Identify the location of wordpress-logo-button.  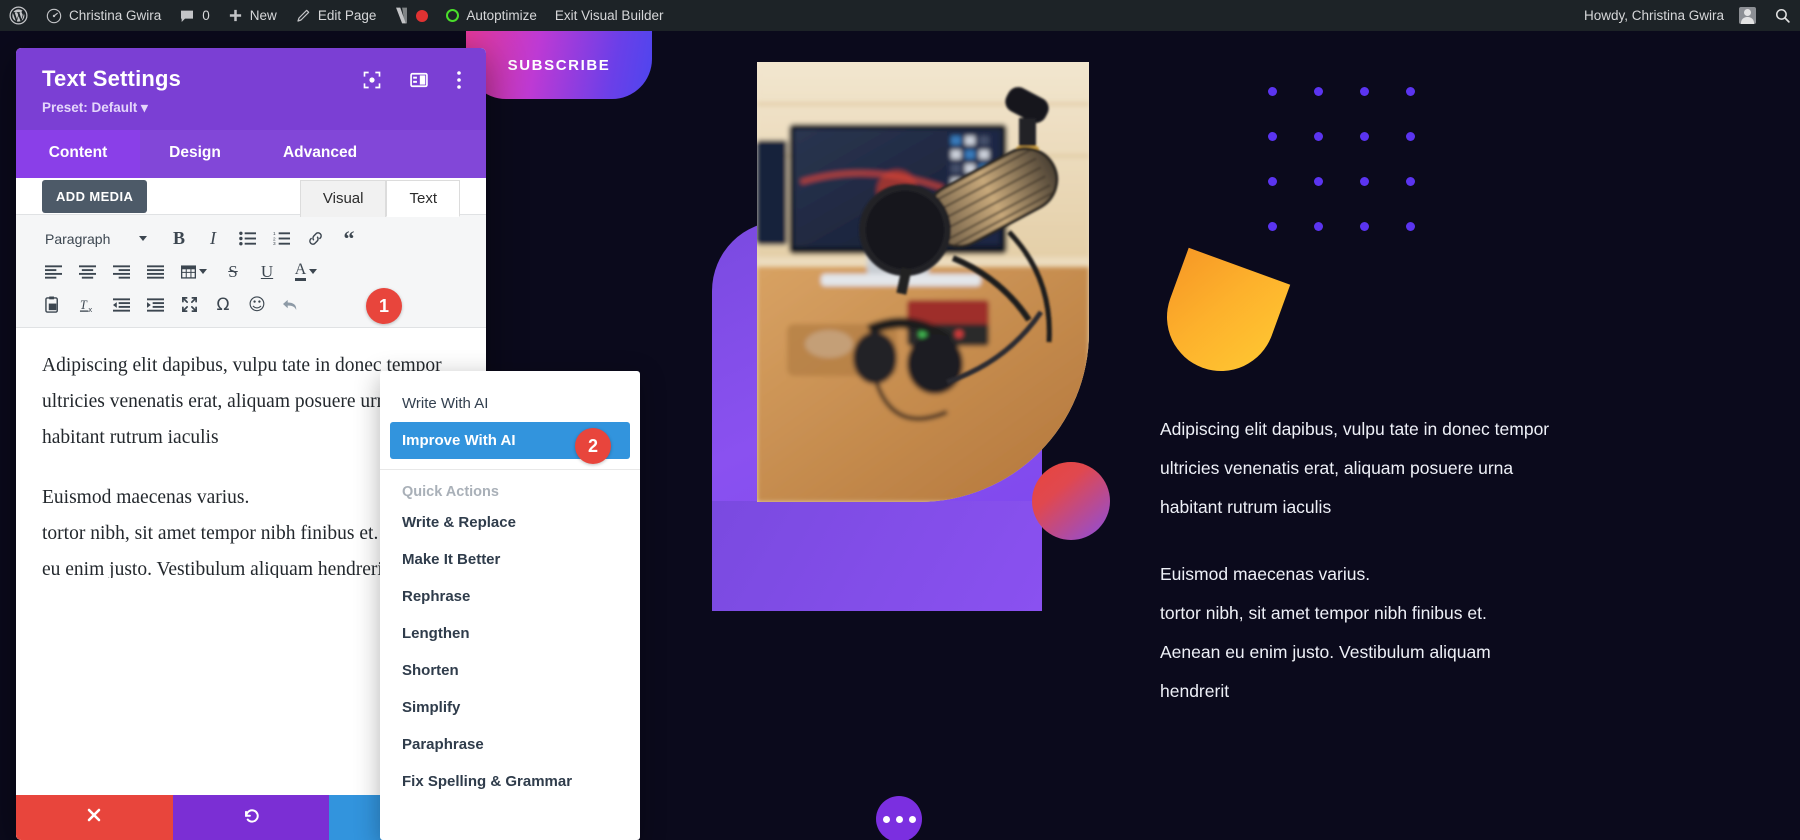
(18, 15).